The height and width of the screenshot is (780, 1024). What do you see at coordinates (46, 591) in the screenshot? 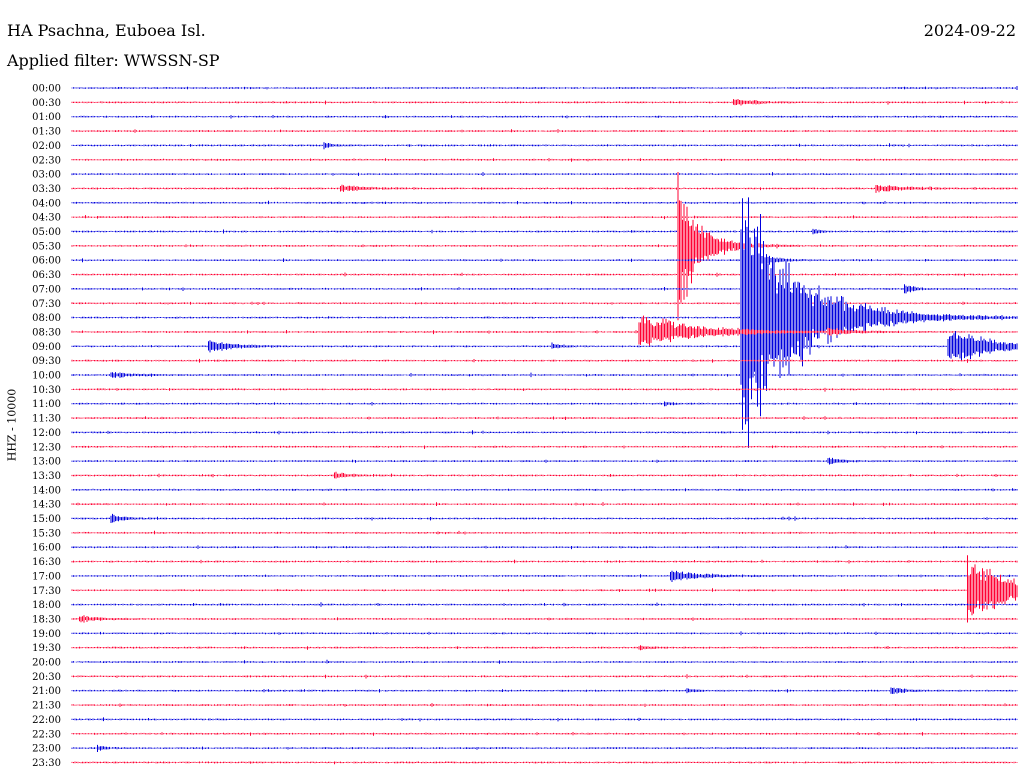
I see `time-label-1730: 17:30` at bounding box center [46, 591].